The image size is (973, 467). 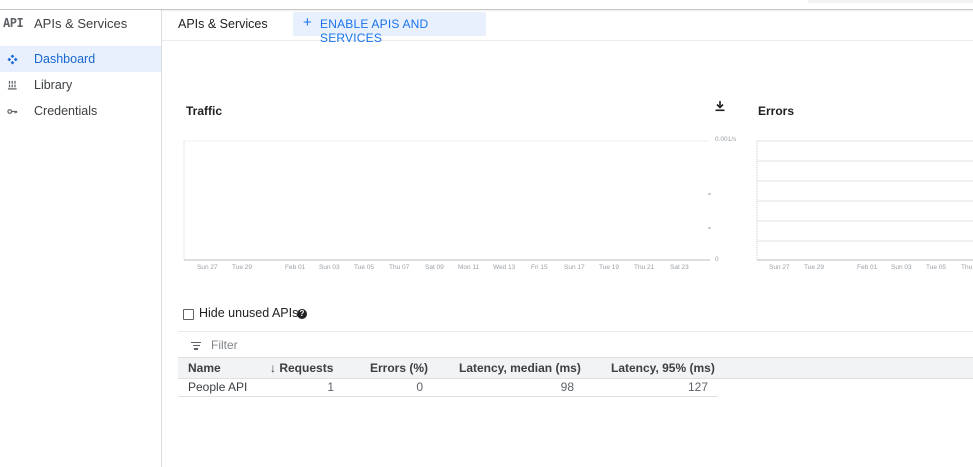 What do you see at coordinates (53, 85) in the screenshot?
I see `sidebar-item-label: Library` at bounding box center [53, 85].